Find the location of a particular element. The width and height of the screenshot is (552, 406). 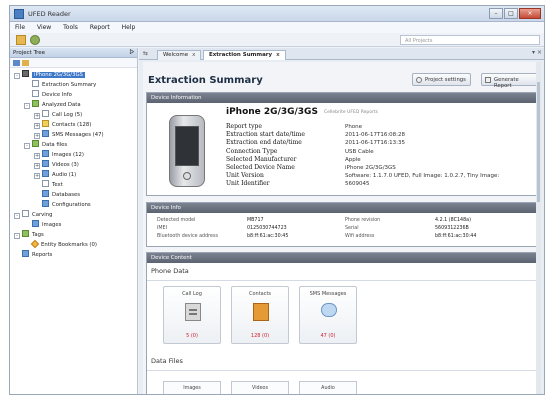

menu-file: File is located at coordinates (20, 26).